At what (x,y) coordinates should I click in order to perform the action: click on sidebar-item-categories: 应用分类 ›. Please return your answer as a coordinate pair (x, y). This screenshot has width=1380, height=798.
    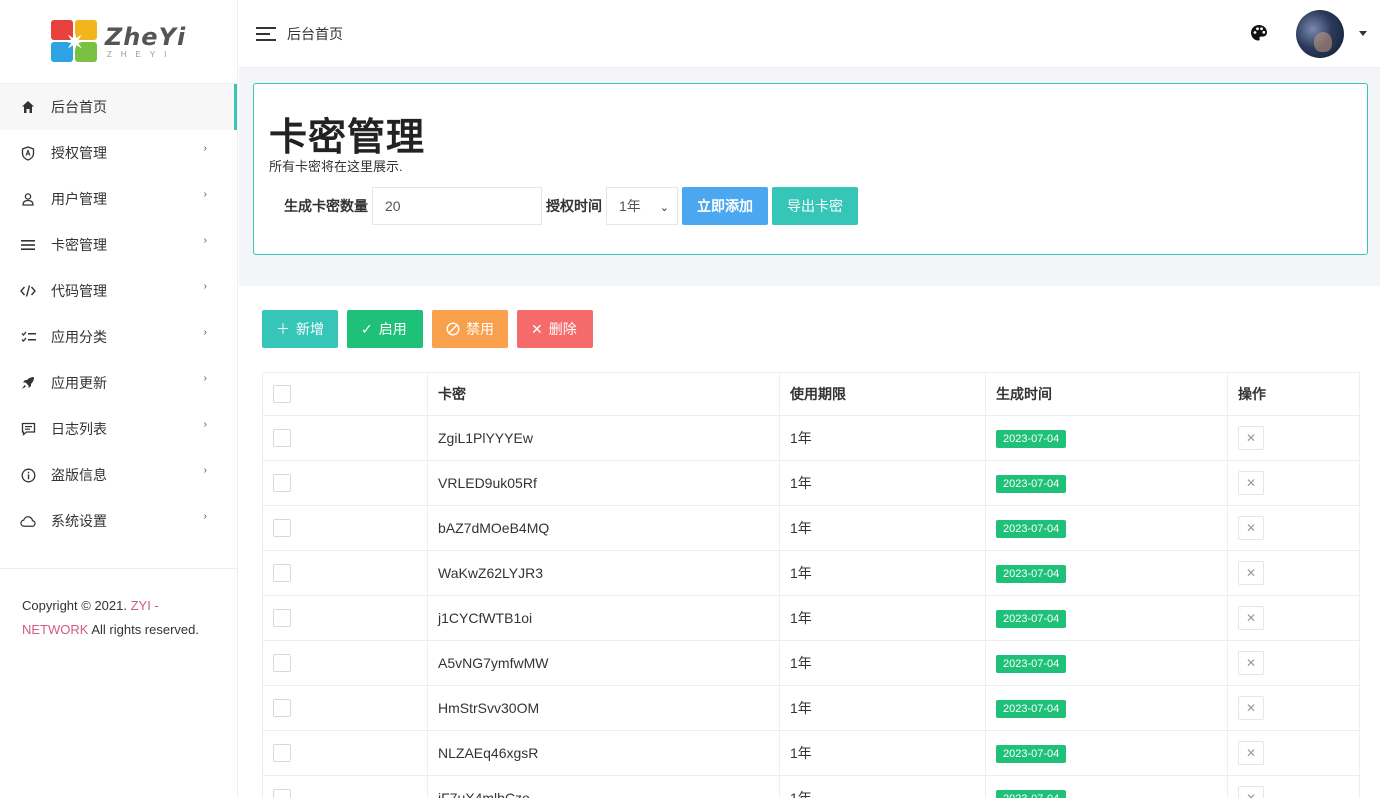
    Looking at the image, I should click on (118, 337).